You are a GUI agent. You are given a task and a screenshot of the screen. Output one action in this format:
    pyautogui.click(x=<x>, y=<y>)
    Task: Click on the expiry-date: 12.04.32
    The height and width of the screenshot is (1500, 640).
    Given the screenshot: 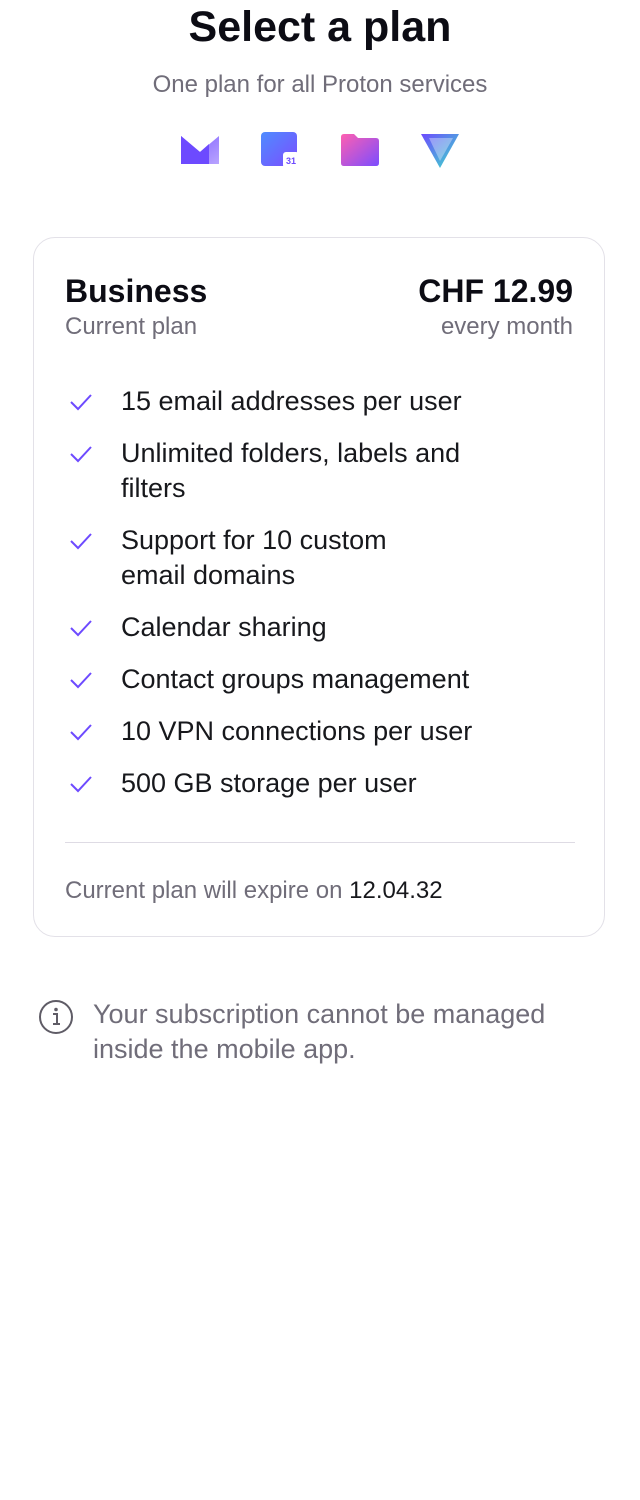 What is the action you would take?
    pyautogui.click(x=396, y=890)
    